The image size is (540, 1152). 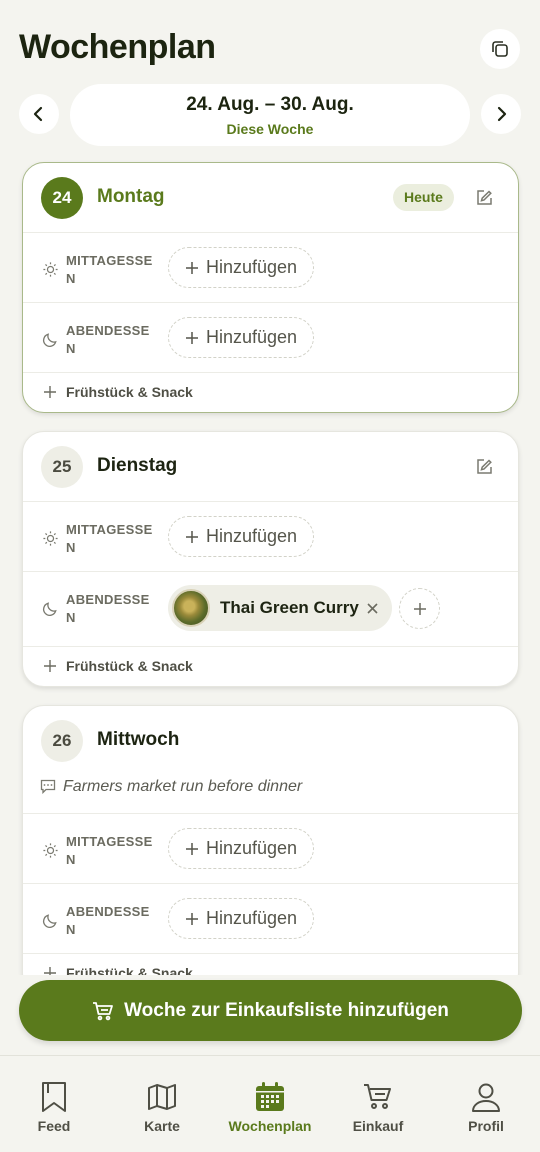 I want to click on nav-item-map: Karte, so click(x=162, y=1104).